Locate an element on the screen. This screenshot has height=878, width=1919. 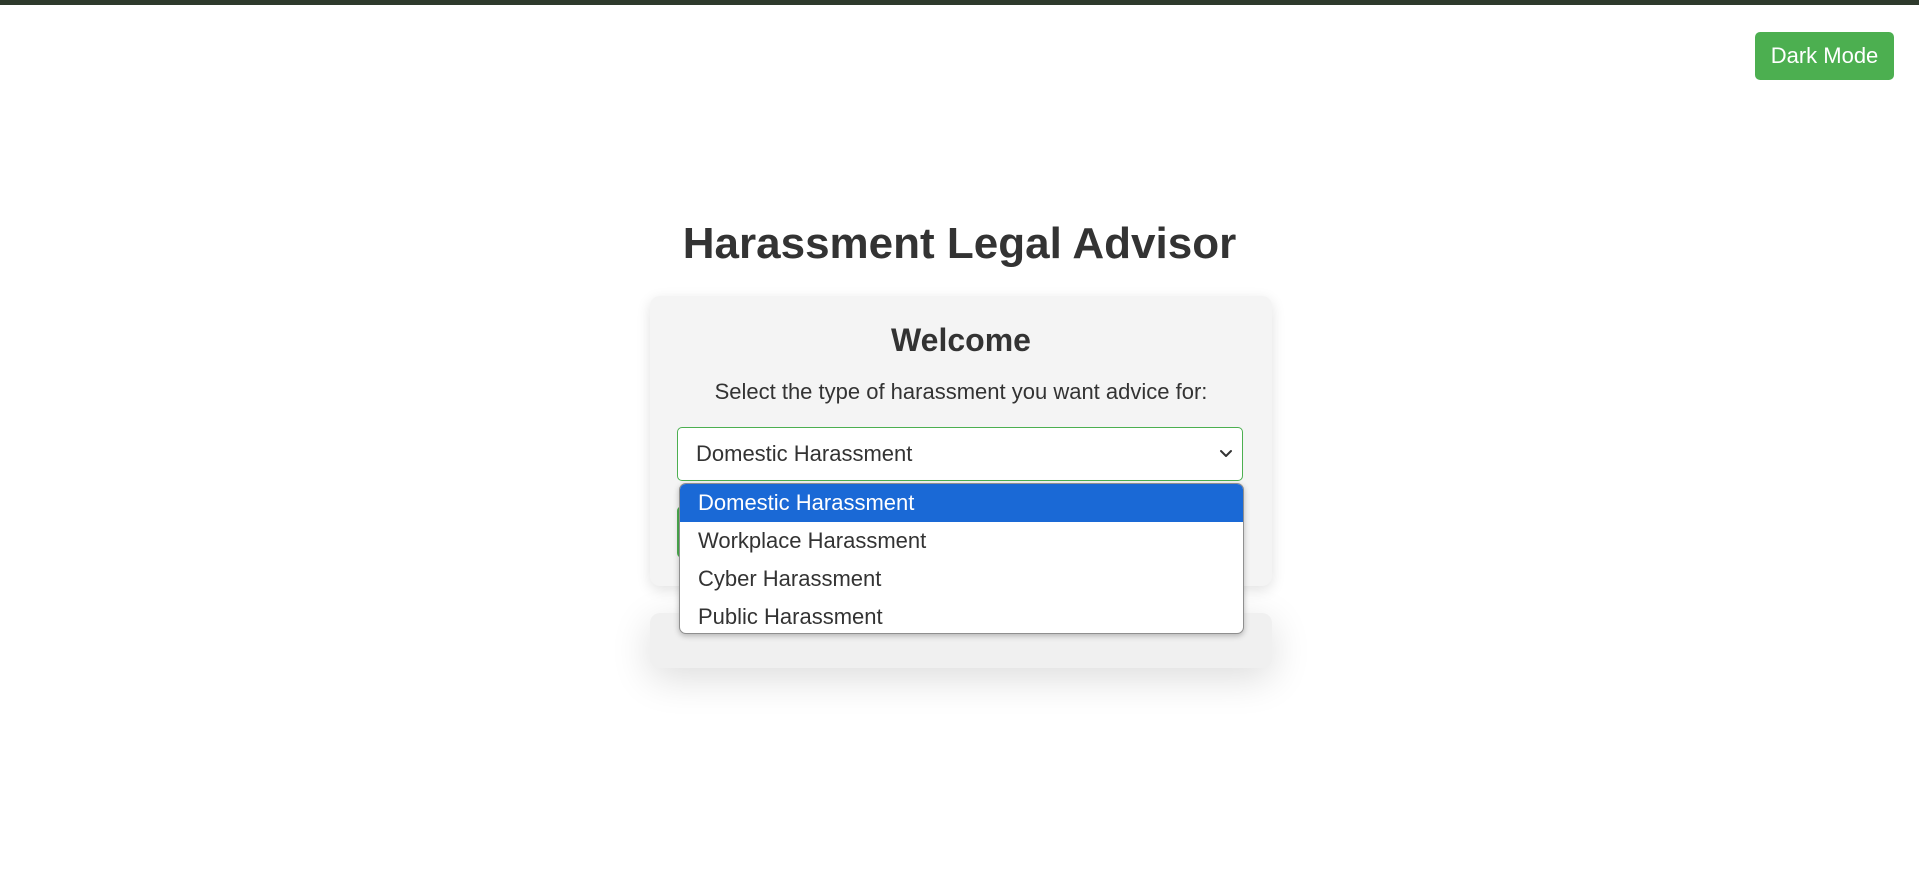
option-cyber-harassment: Cyber Harassment is located at coordinates (961, 579).